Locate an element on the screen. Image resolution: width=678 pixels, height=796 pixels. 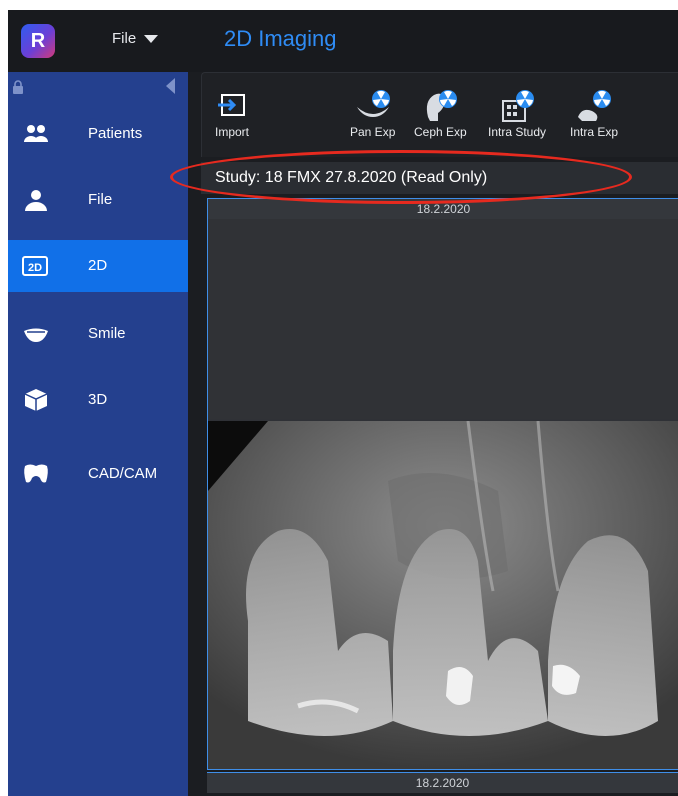
sidebar-item-label: 3D is located at coordinates (98, 399).